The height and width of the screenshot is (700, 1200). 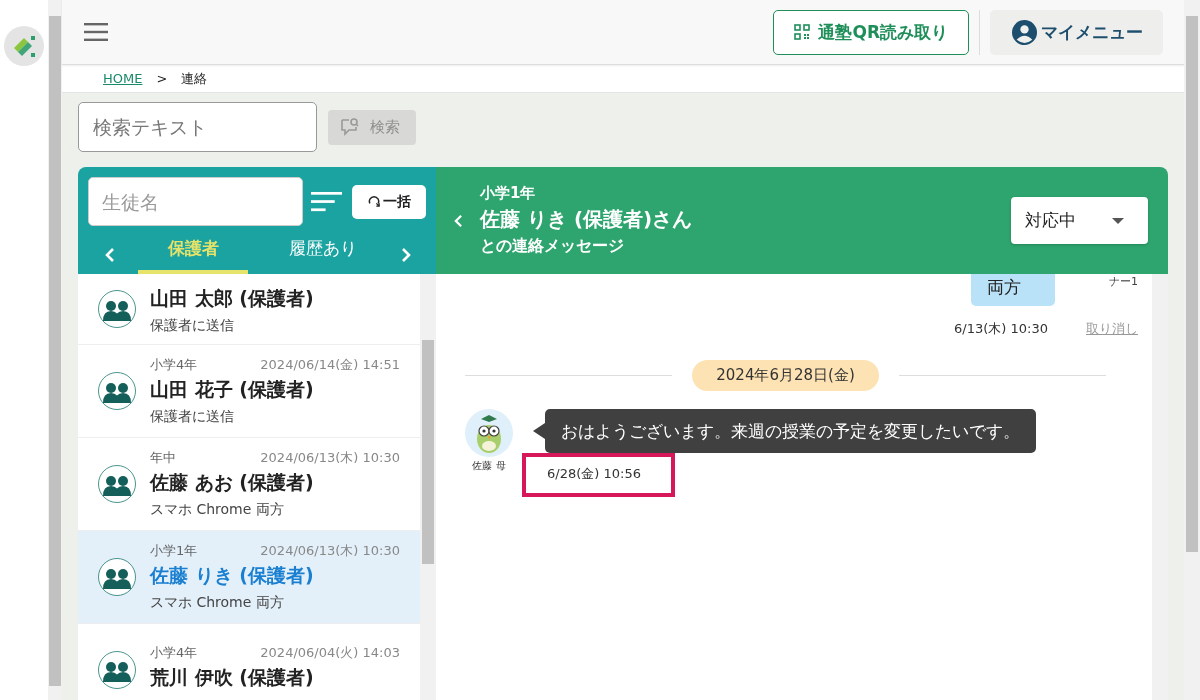 What do you see at coordinates (232, 298) in the screenshot?
I see `contact-name: 山田 太郎 (保護者)` at bounding box center [232, 298].